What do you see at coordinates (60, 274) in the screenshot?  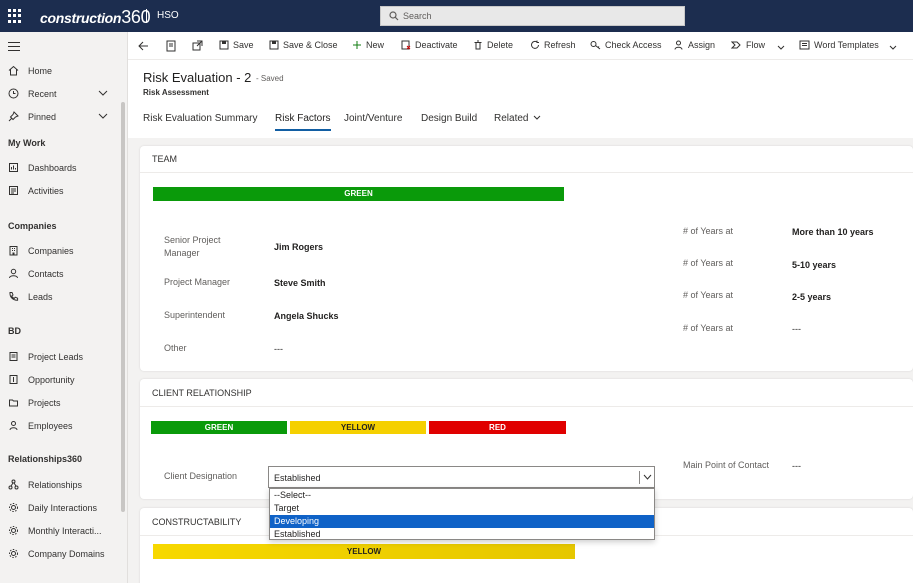 I see `sidebar-item-contacts: Contacts` at bounding box center [60, 274].